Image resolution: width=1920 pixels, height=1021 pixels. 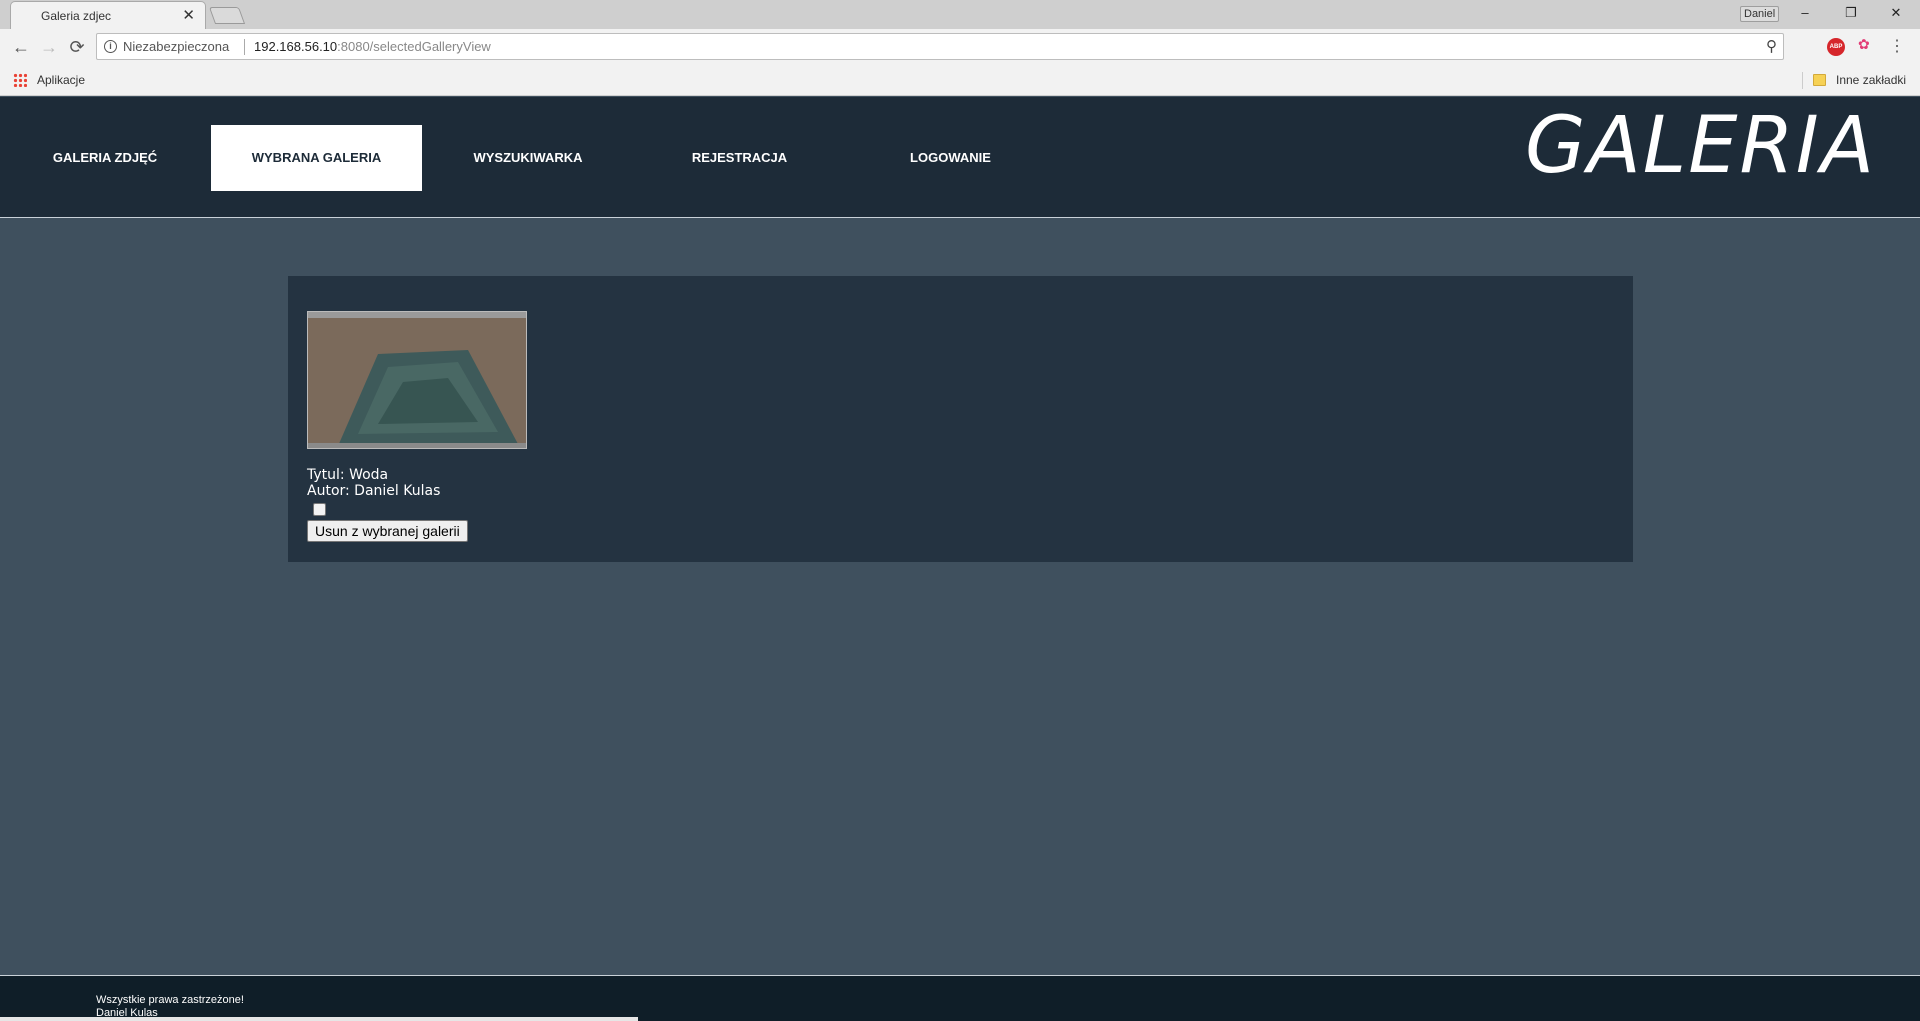 What do you see at coordinates (1871, 80) in the screenshot?
I see `other-bookmarks: Inne zakładki` at bounding box center [1871, 80].